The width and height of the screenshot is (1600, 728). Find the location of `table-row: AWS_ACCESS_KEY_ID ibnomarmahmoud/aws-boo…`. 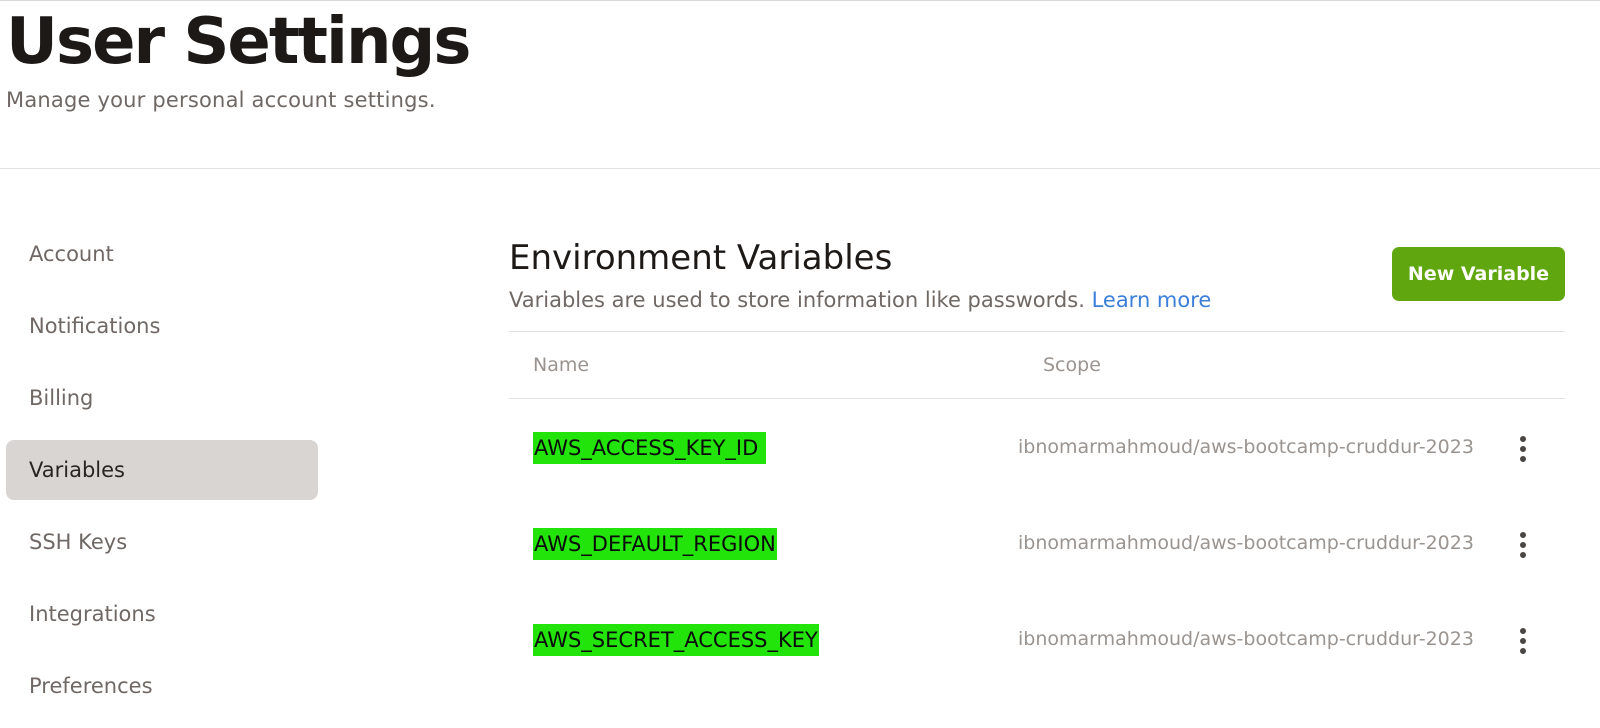

table-row: AWS_ACCESS_KEY_ID ibnomarmahmoud/aws-boo… is located at coordinates (1037, 447).